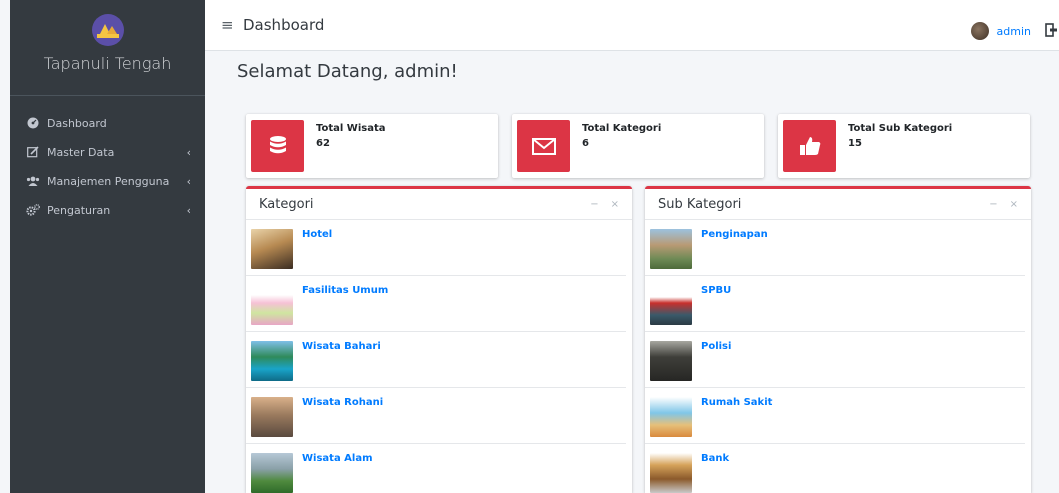  Describe the element at coordinates (671, 473) in the screenshot. I see `bank-thumbnail` at that location.